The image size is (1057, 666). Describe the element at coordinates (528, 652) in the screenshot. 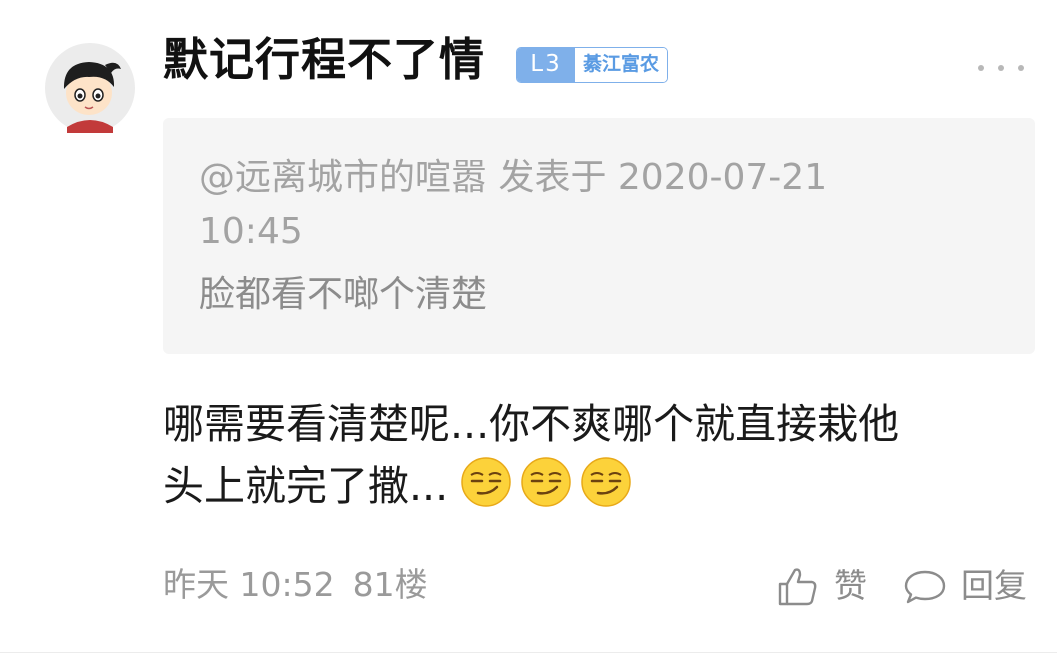

I see `divider` at that location.